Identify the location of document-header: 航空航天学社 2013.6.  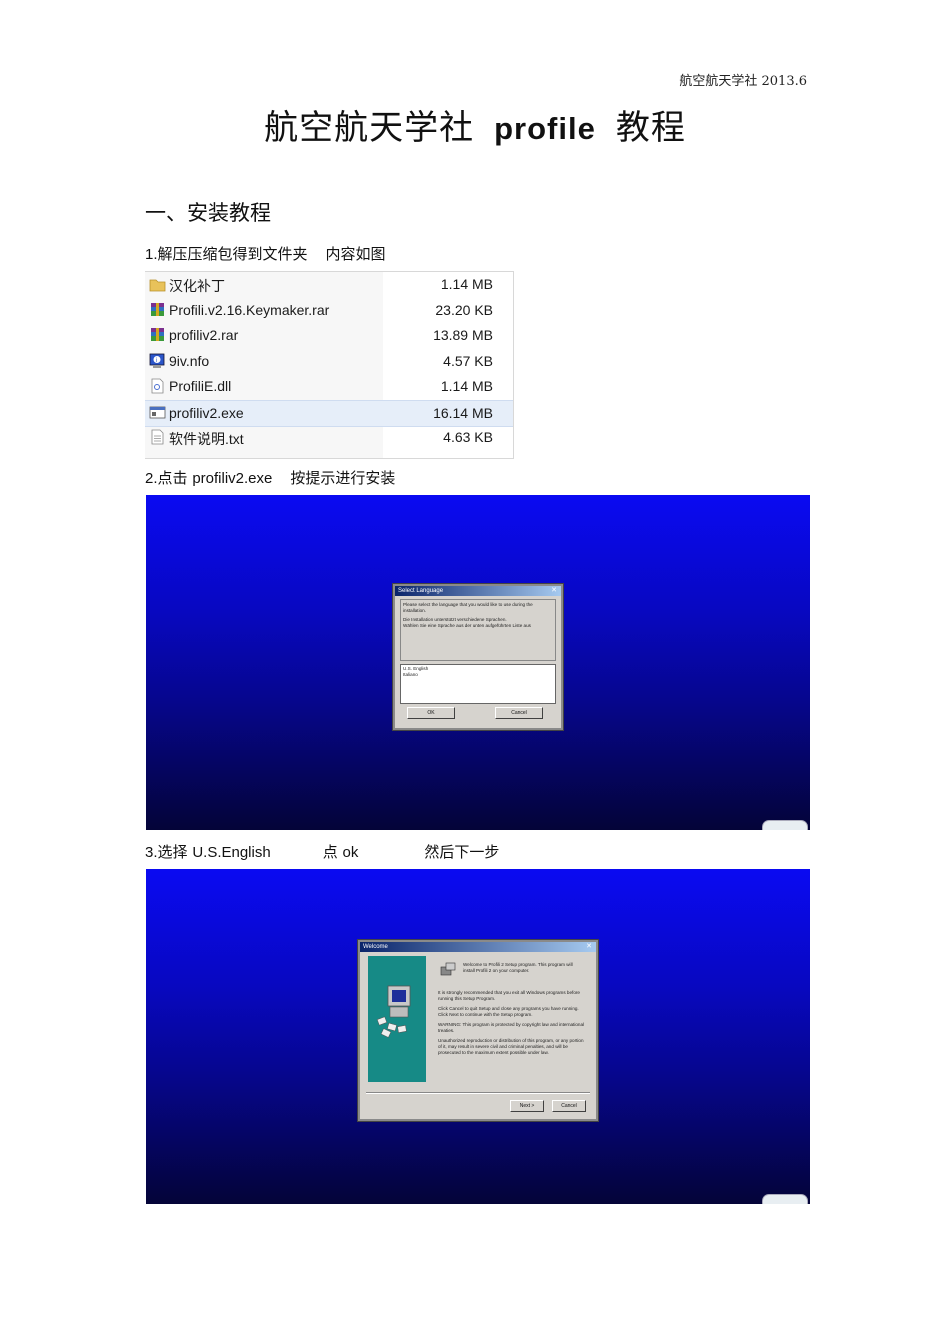
(743, 81).